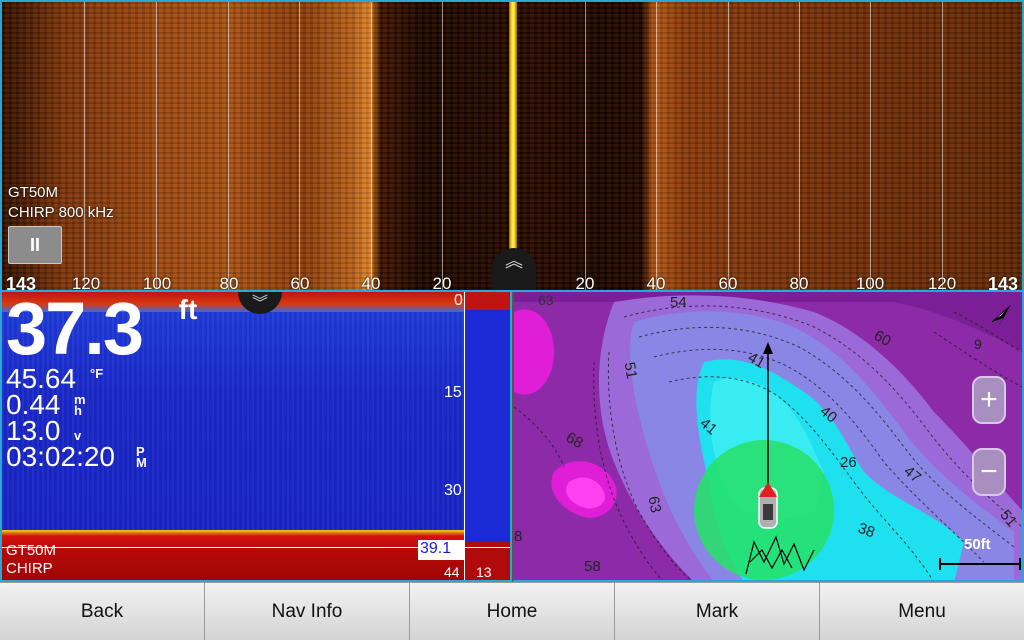 The height and width of the screenshot is (640, 1024). I want to click on contour-label: 8, so click(518, 536).